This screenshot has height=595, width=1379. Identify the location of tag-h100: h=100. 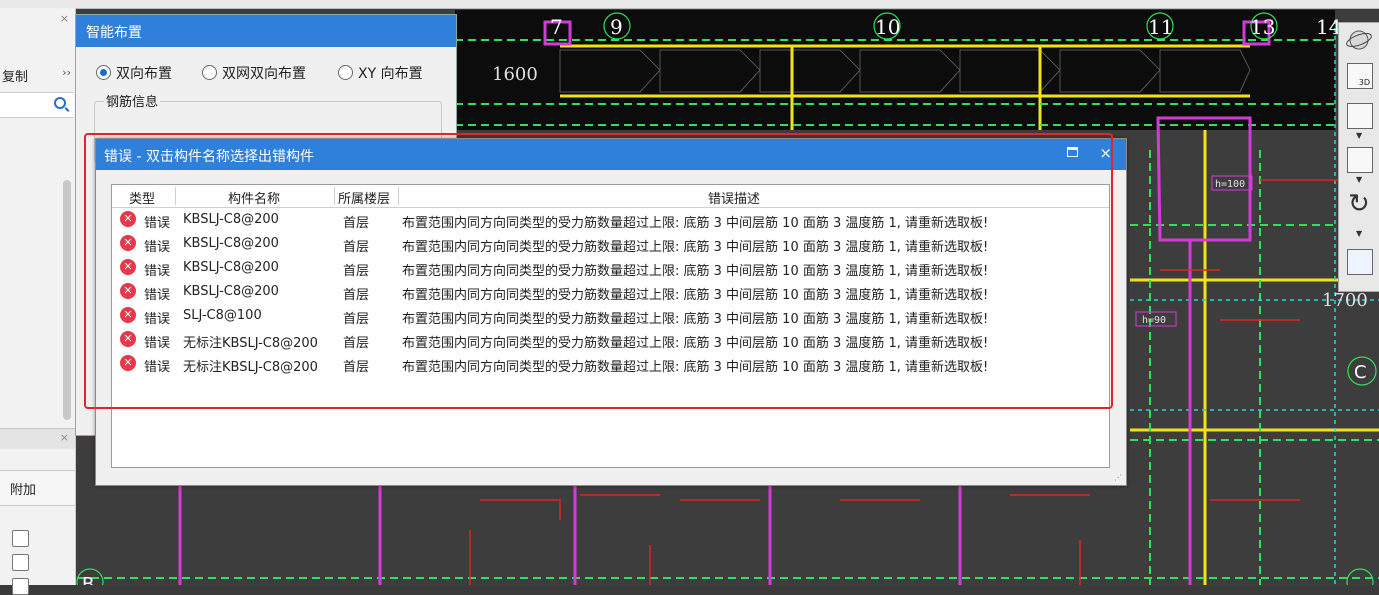
(1230, 184).